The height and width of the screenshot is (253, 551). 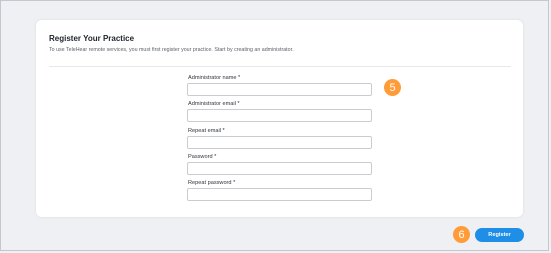 I want to click on divider, so click(x=280, y=66).